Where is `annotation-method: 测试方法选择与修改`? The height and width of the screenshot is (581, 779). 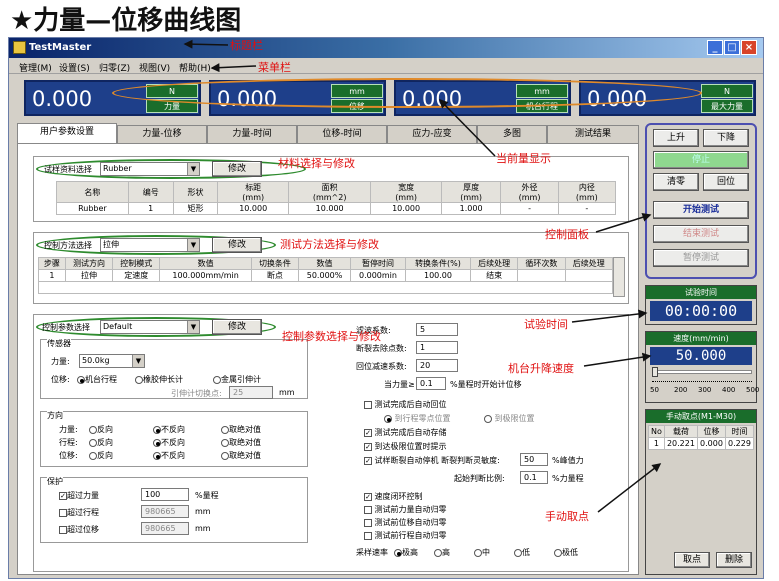
annotation-method: 测试方法选择与修改 is located at coordinates (329, 244).